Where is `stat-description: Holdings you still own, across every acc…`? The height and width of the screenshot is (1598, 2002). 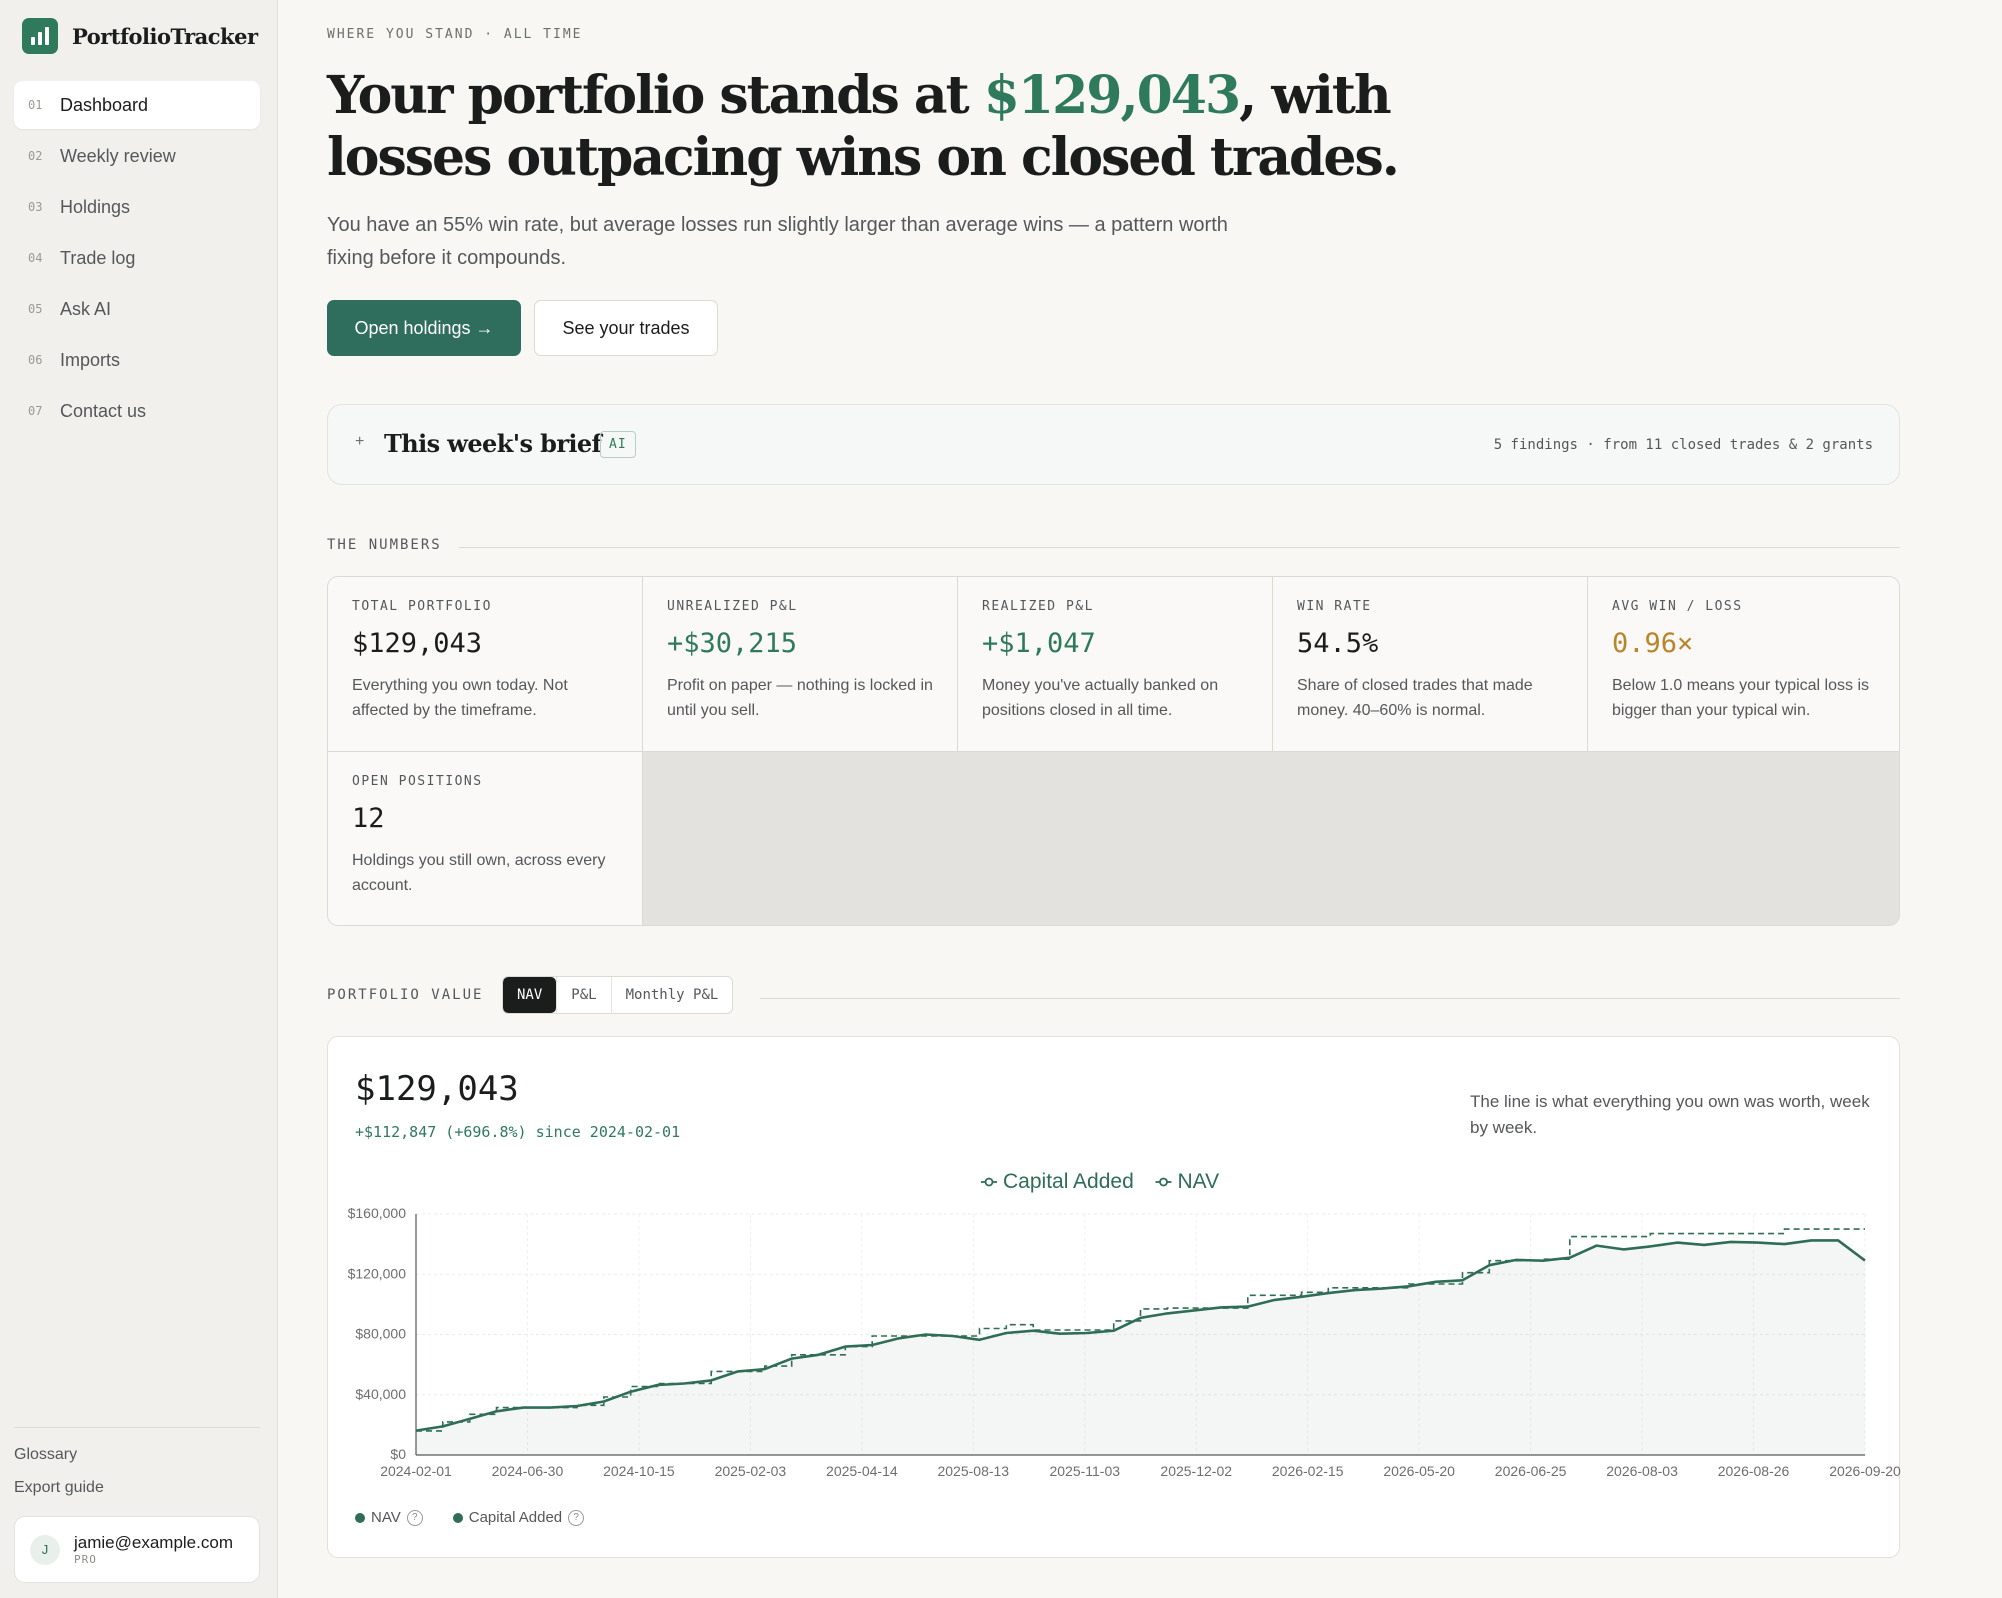
stat-description: Holdings you still own, across every acc… is located at coordinates (479, 873).